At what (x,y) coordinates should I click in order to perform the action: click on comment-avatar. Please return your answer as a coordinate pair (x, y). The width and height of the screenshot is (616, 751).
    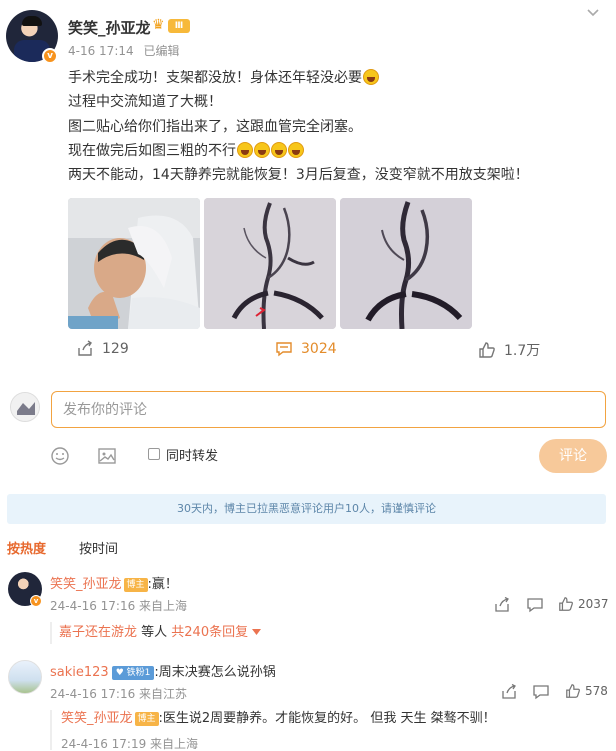
    Looking at the image, I should click on (25, 677).